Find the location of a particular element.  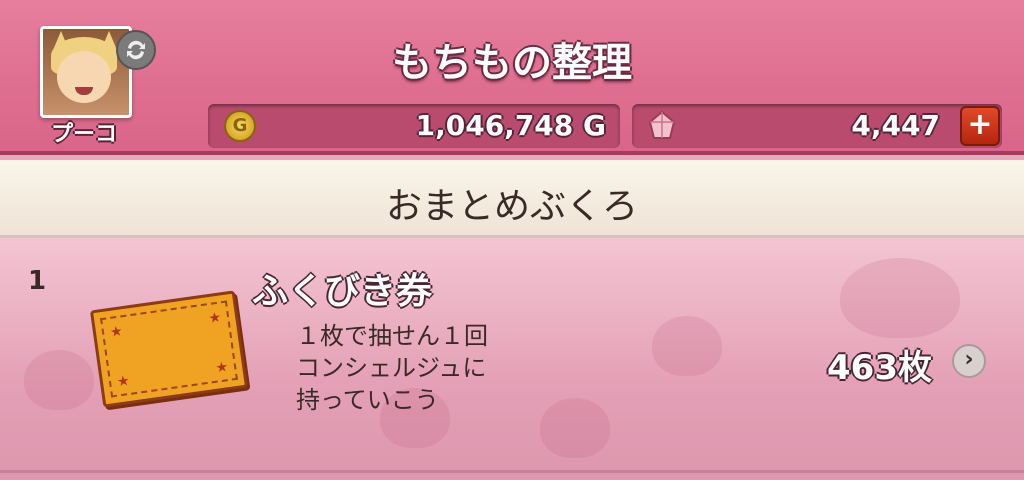

item-name: ふくびき券 is located at coordinates (342, 291).